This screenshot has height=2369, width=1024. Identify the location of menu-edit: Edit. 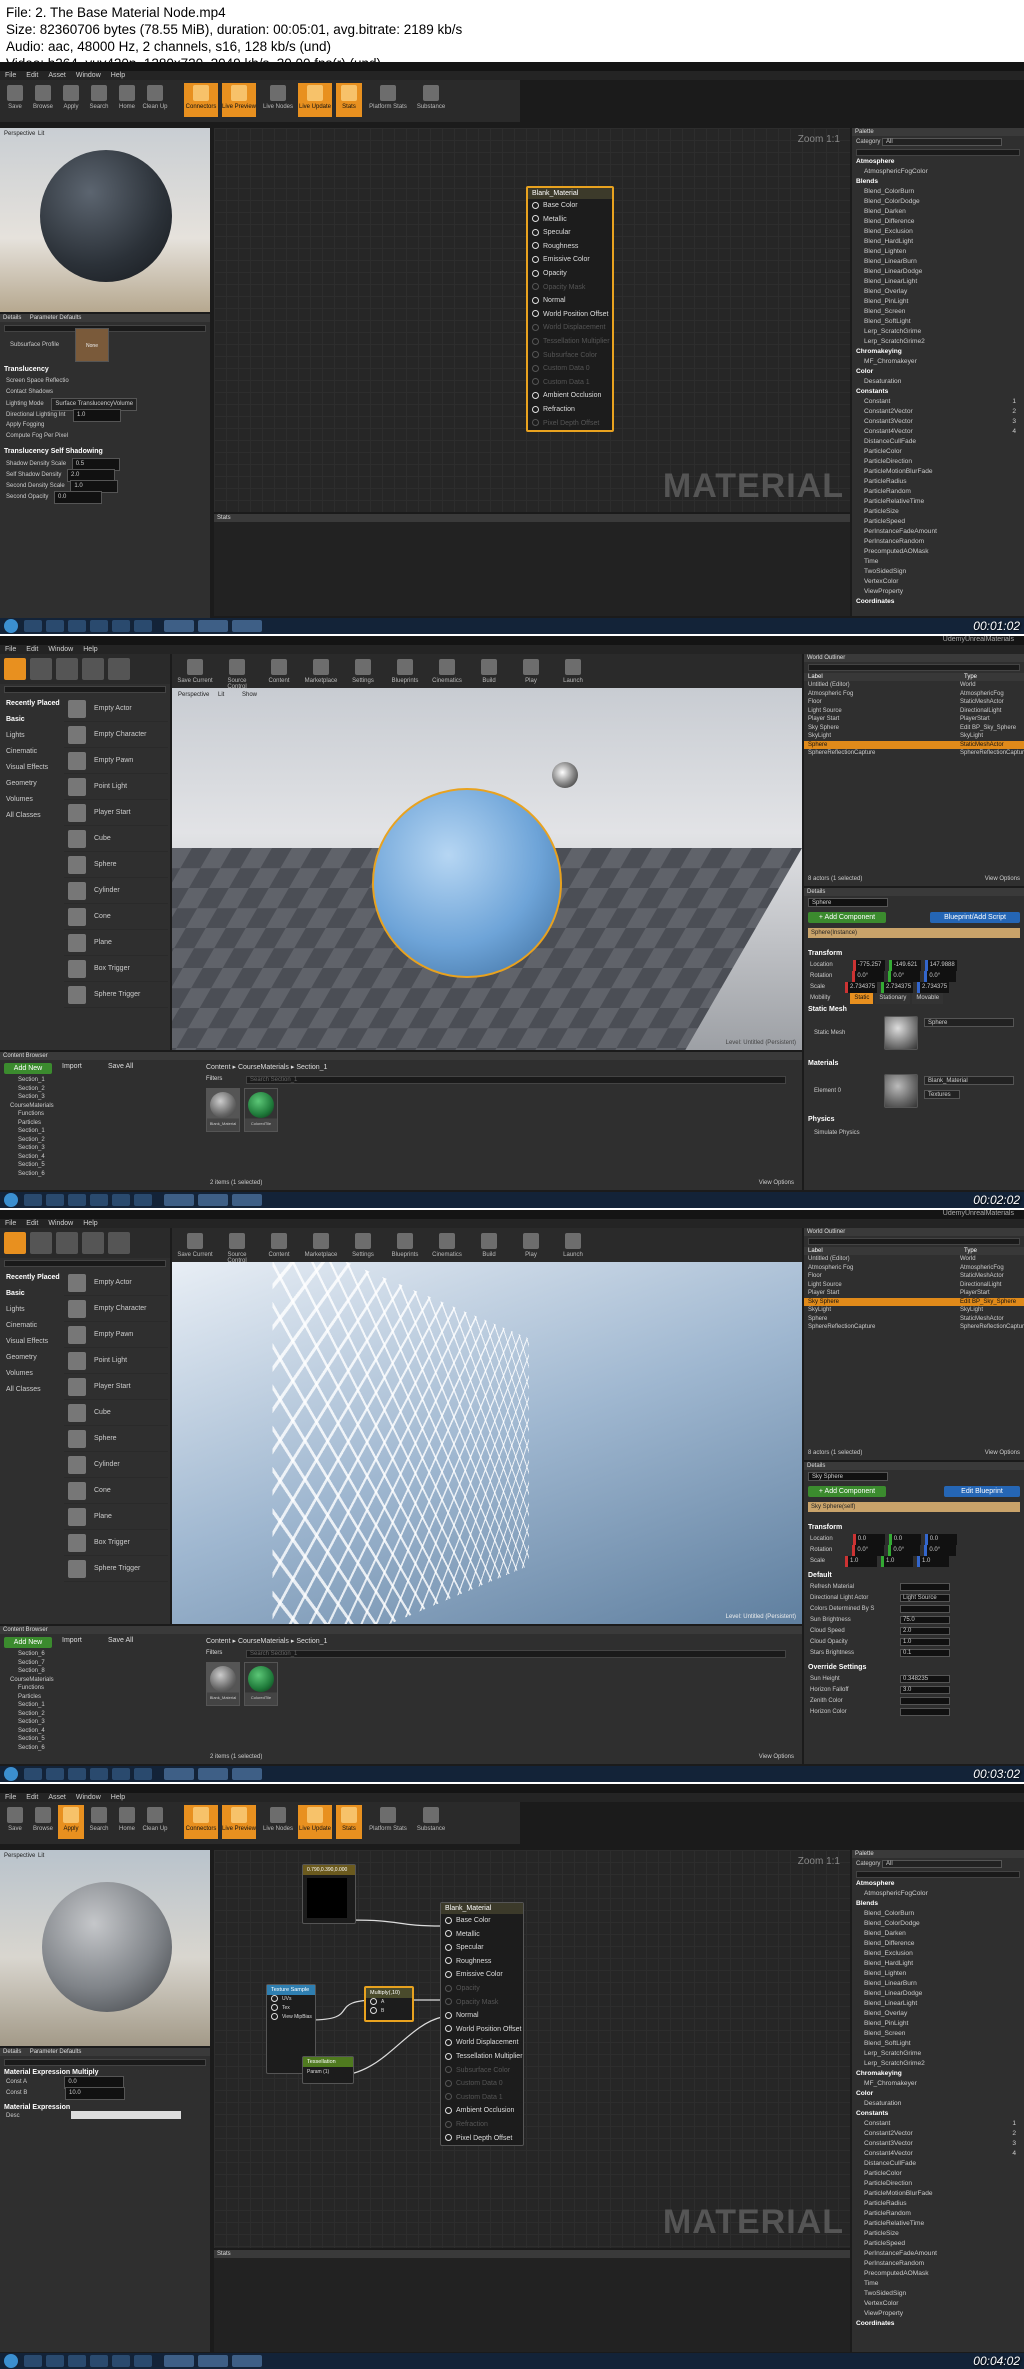
(32, 649).